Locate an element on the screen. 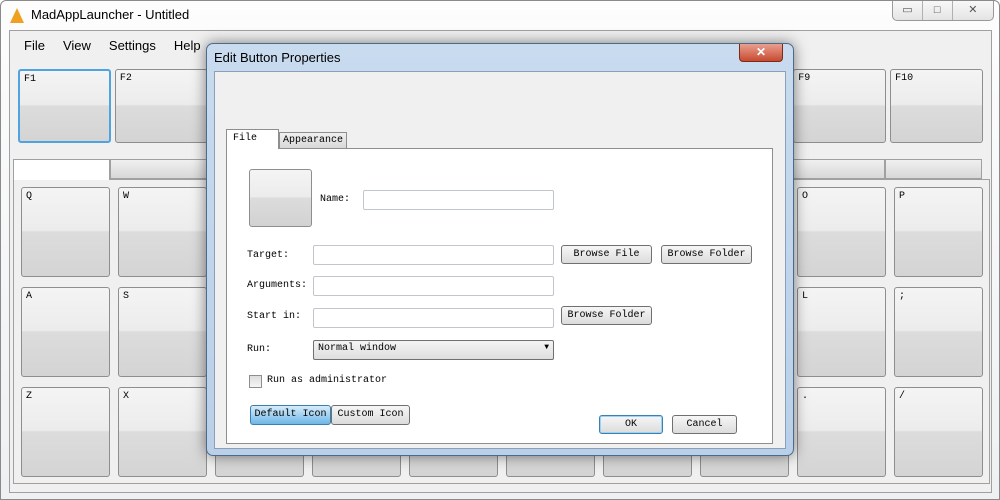  browse-folder-button: Browse Folder is located at coordinates (706, 254).